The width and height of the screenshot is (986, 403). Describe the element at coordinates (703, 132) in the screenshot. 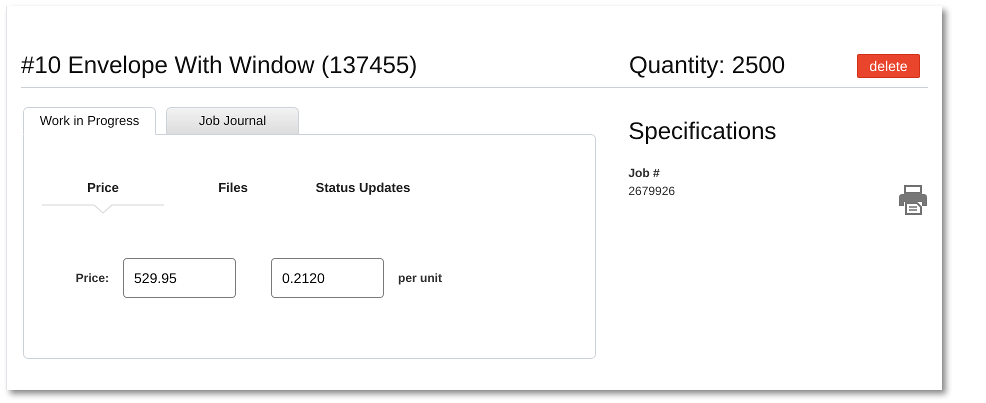

I see `specifications-heading: Specifications` at that location.